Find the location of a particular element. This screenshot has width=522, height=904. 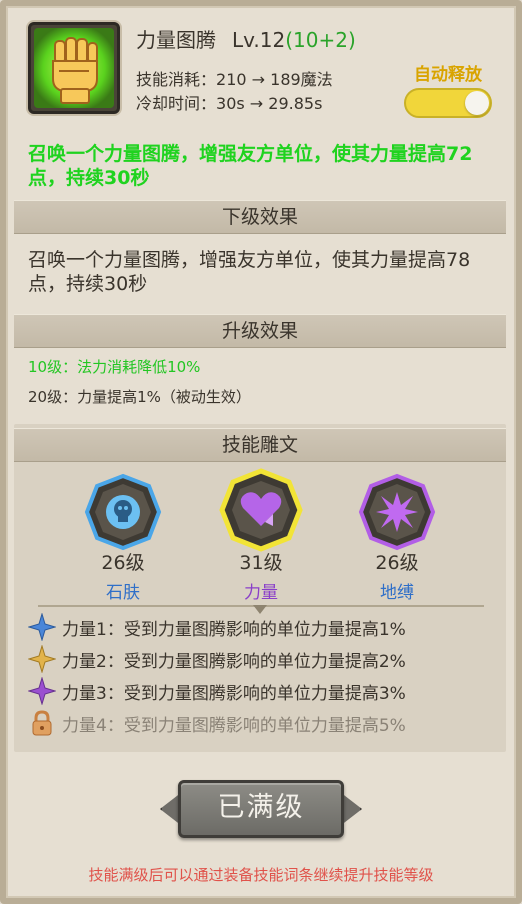

skill-cost: 技能消耗：210 → 189魔法 is located at coordinates (234, 78).